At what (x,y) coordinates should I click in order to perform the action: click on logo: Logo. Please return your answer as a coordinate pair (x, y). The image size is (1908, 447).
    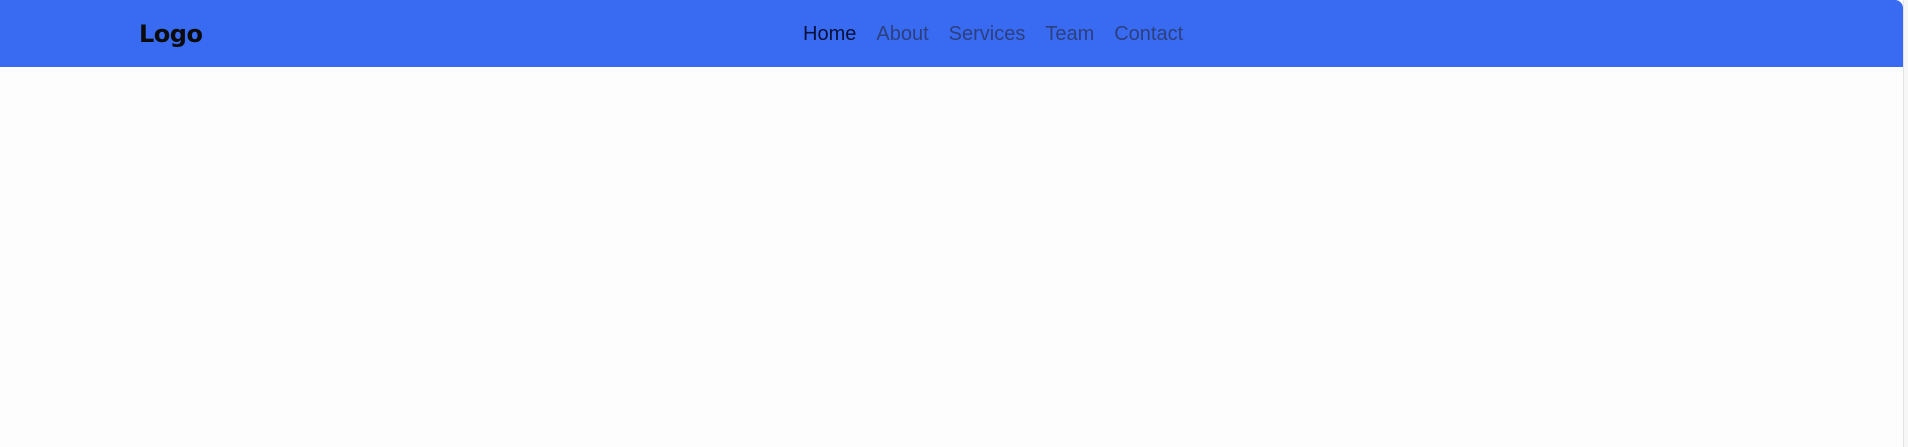
    Looking at the image, I should click on (171, 34).